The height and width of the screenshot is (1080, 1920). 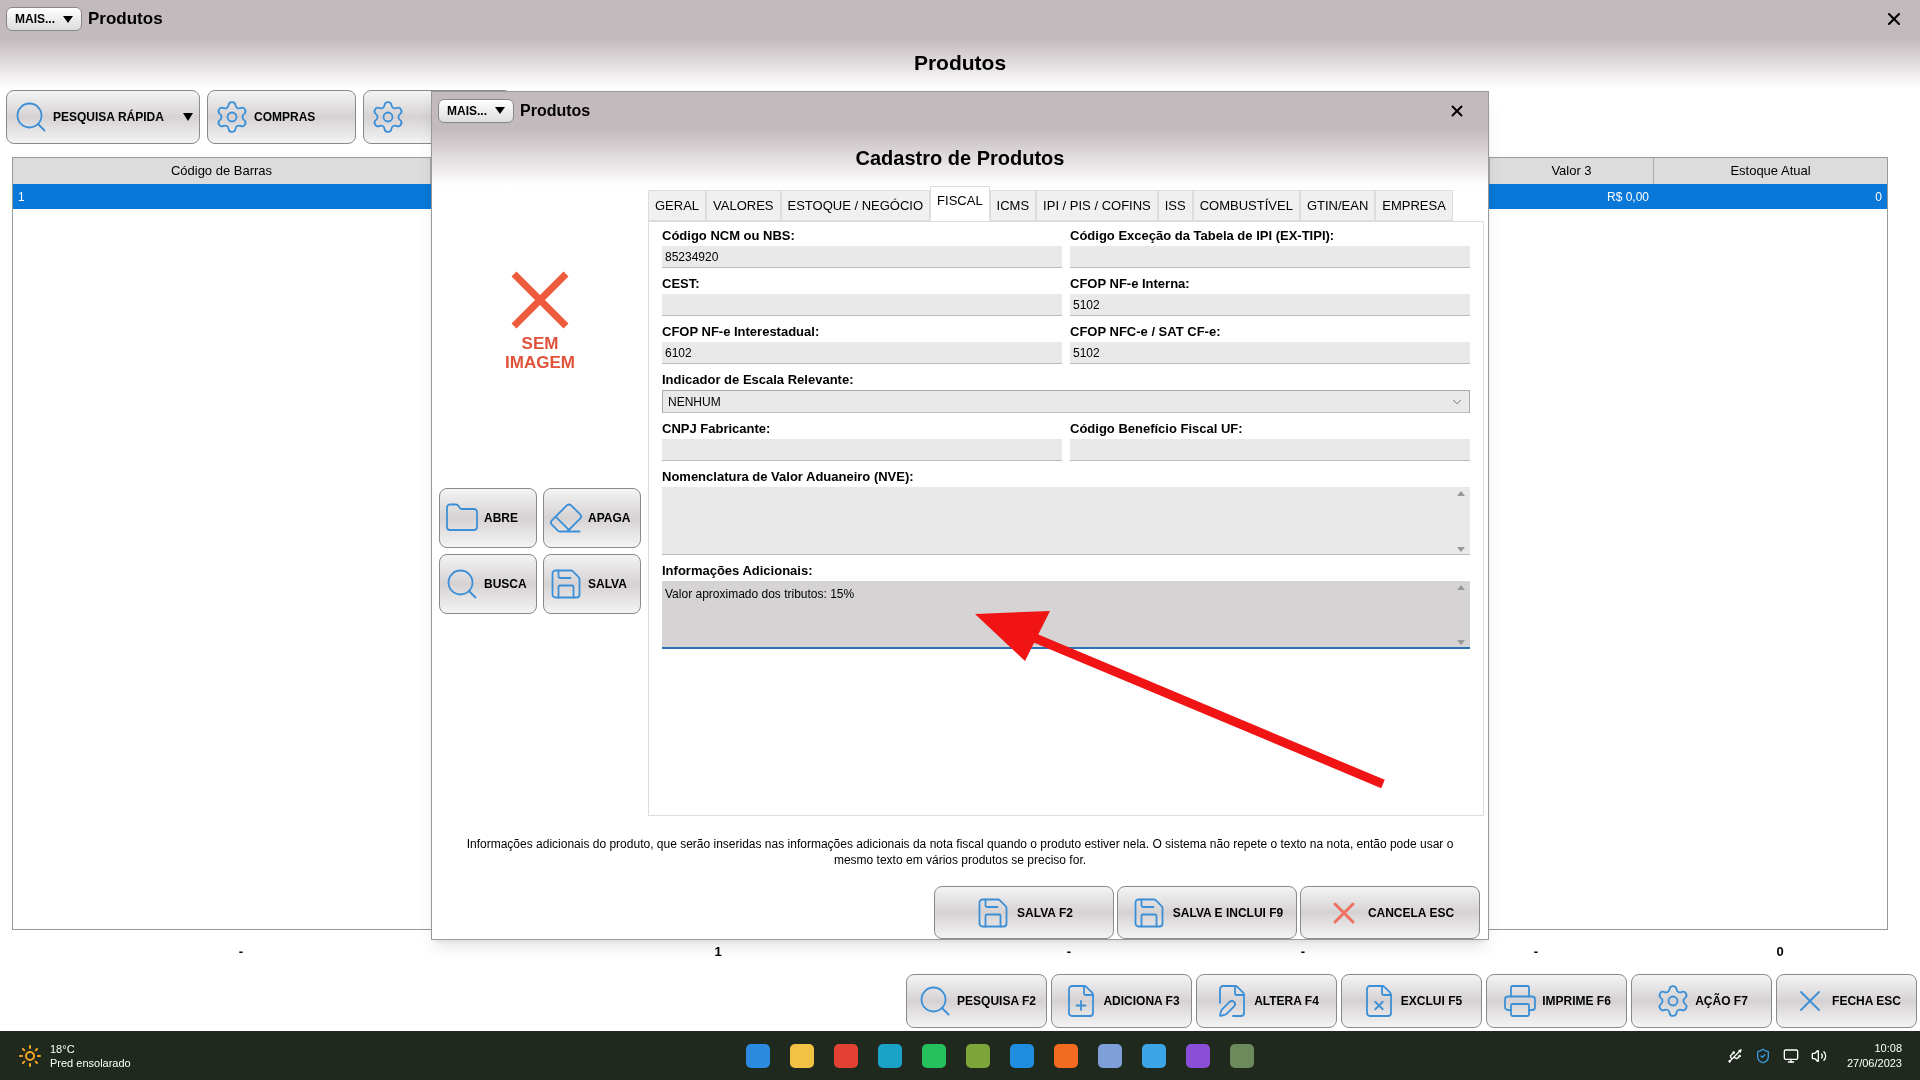 I want to click on weather-text: Pred ensolarado, so click(x=90, y=1062).